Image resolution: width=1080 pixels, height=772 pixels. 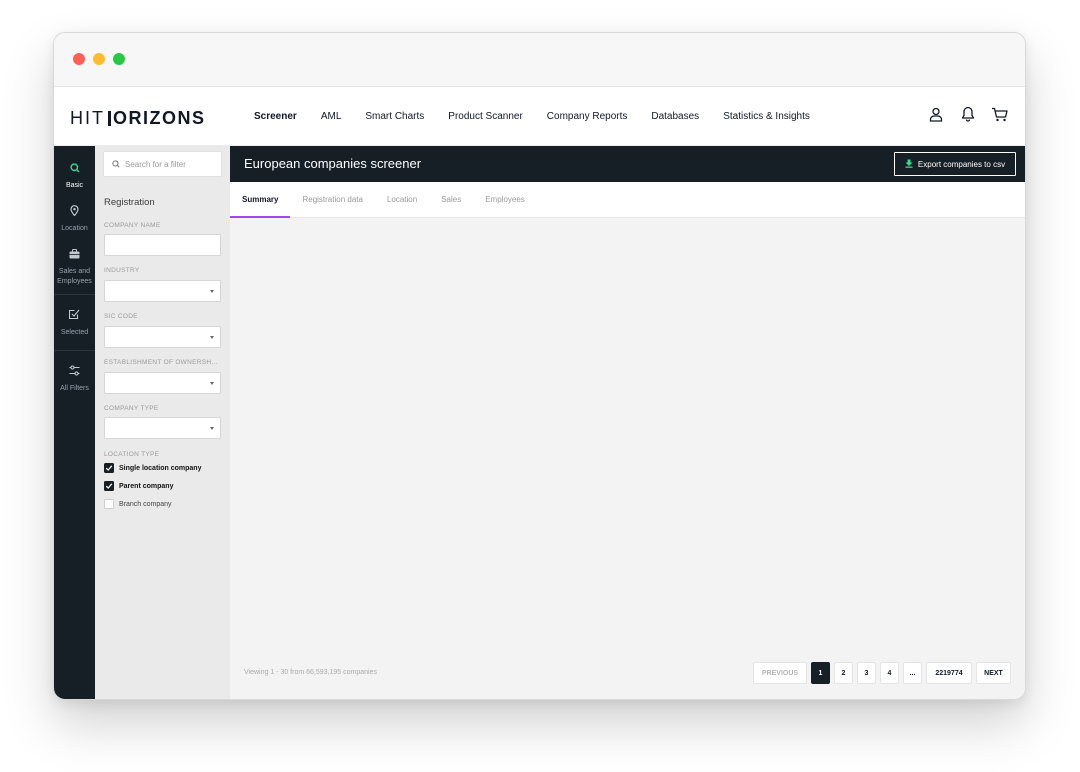 I want to click on rail-label: All Filters, so click(x=74, y=388).